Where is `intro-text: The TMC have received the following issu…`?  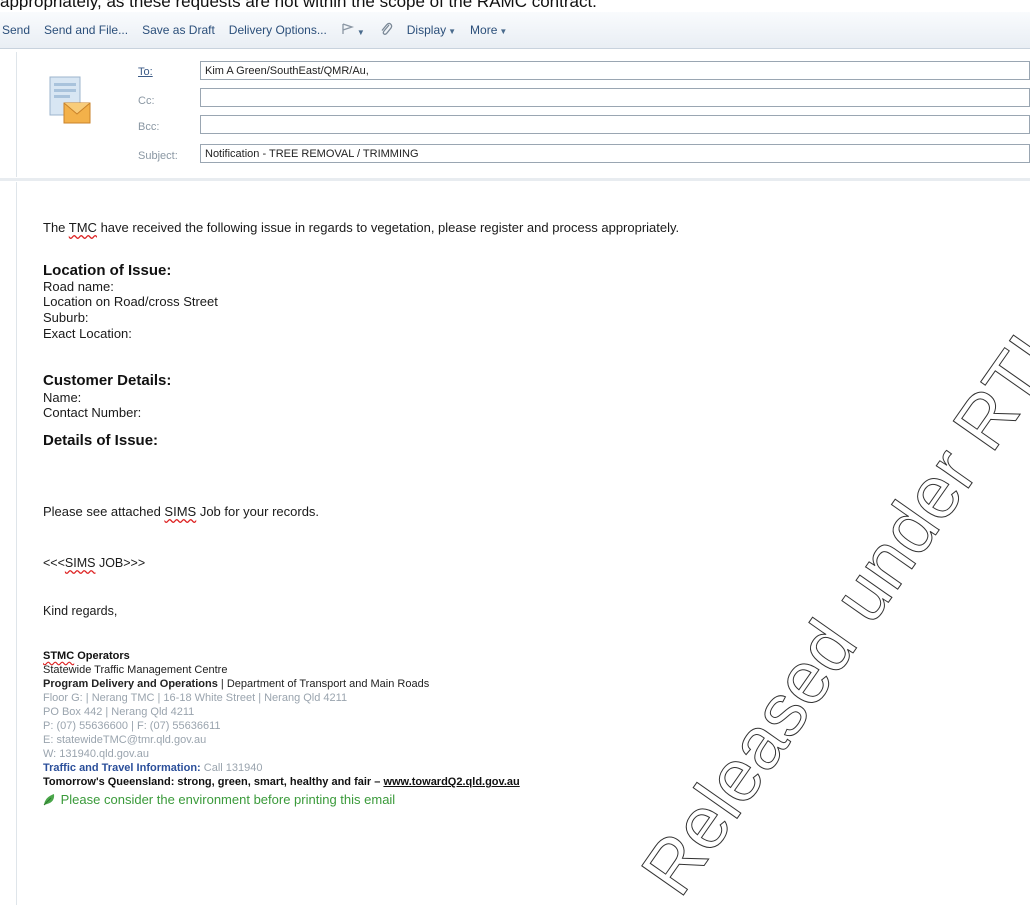 intro-text: The TMC have received the following issu… is located at coordinates (361, 227).